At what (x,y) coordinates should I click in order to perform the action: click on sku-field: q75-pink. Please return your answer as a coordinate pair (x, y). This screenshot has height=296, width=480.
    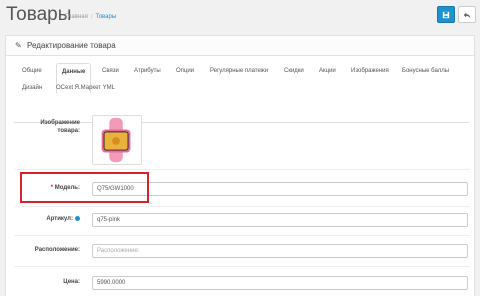
    Looking at the image, I should click on (280, 220).